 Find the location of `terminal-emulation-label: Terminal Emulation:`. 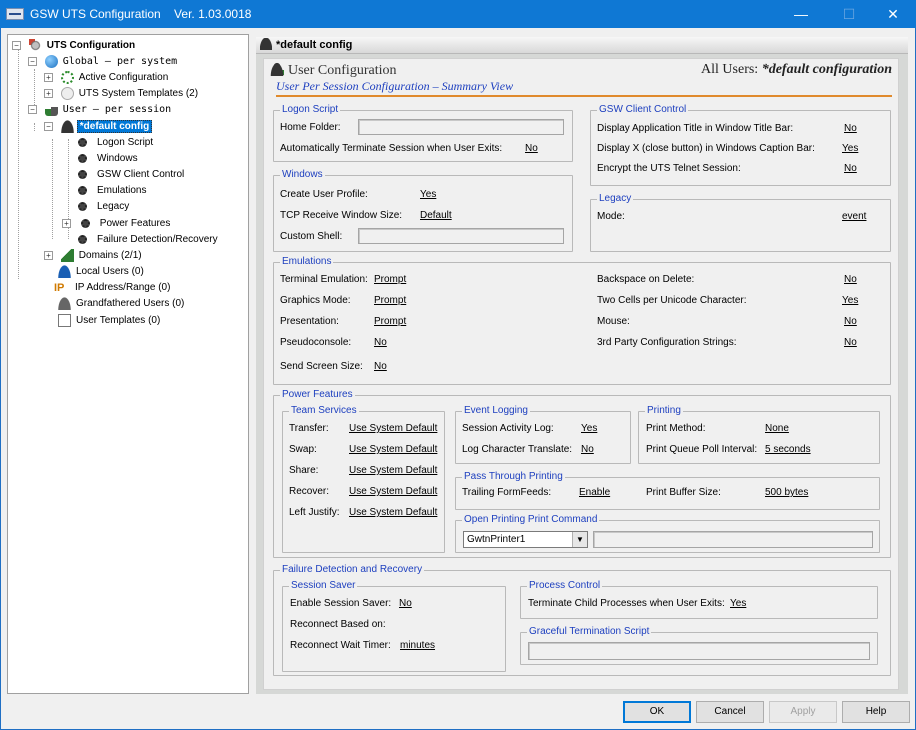

terminal-emulation-label: Terminal Emulation: is located at coordinates (324, 279).